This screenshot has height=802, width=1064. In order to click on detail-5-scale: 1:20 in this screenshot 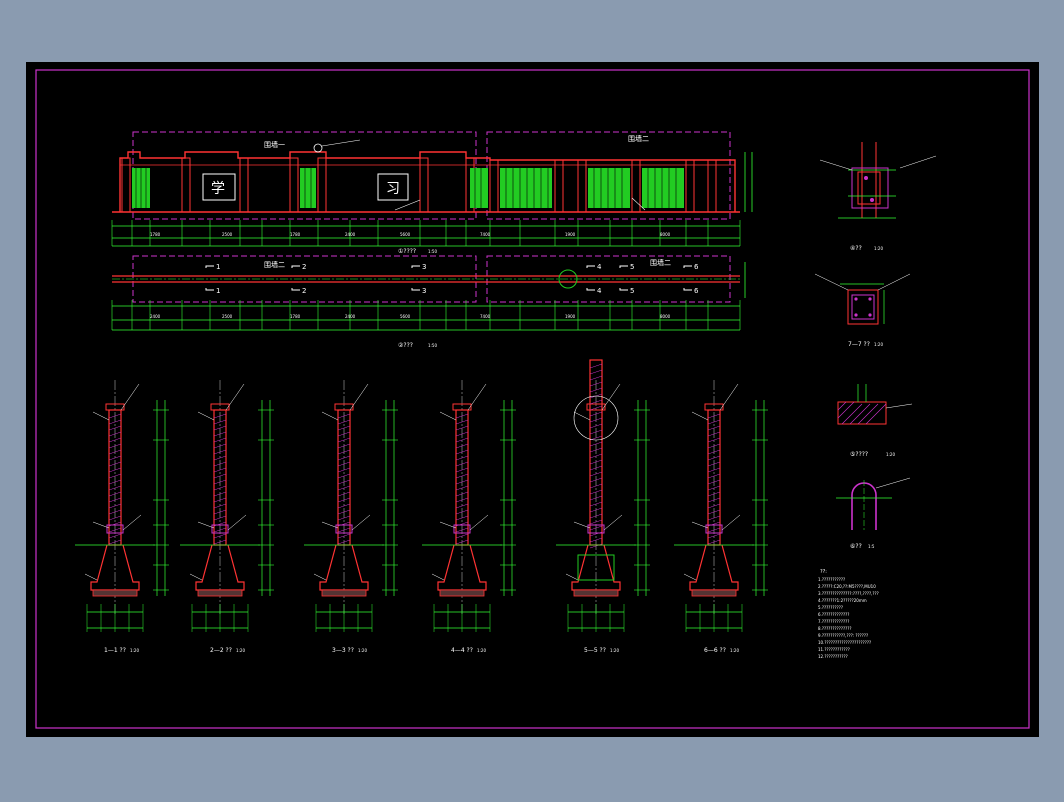, I will do `click(890, 454)`.